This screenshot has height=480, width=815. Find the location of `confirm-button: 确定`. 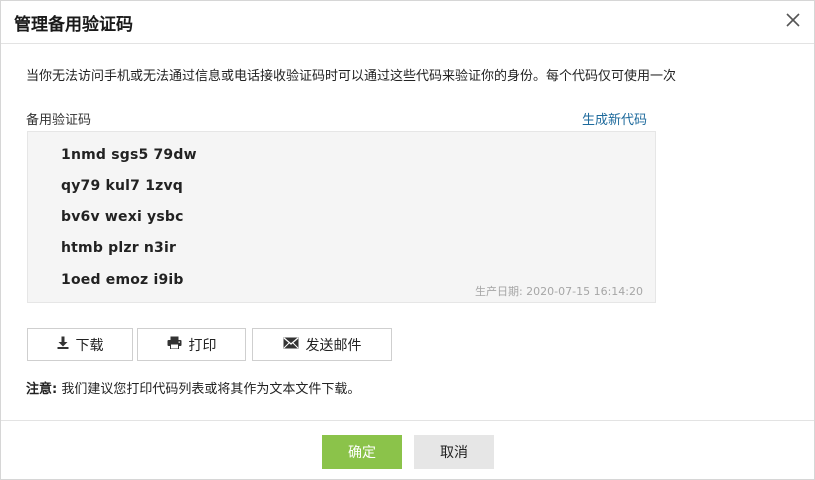

confirm-button: 确定 is located at coordinates (362, 452).